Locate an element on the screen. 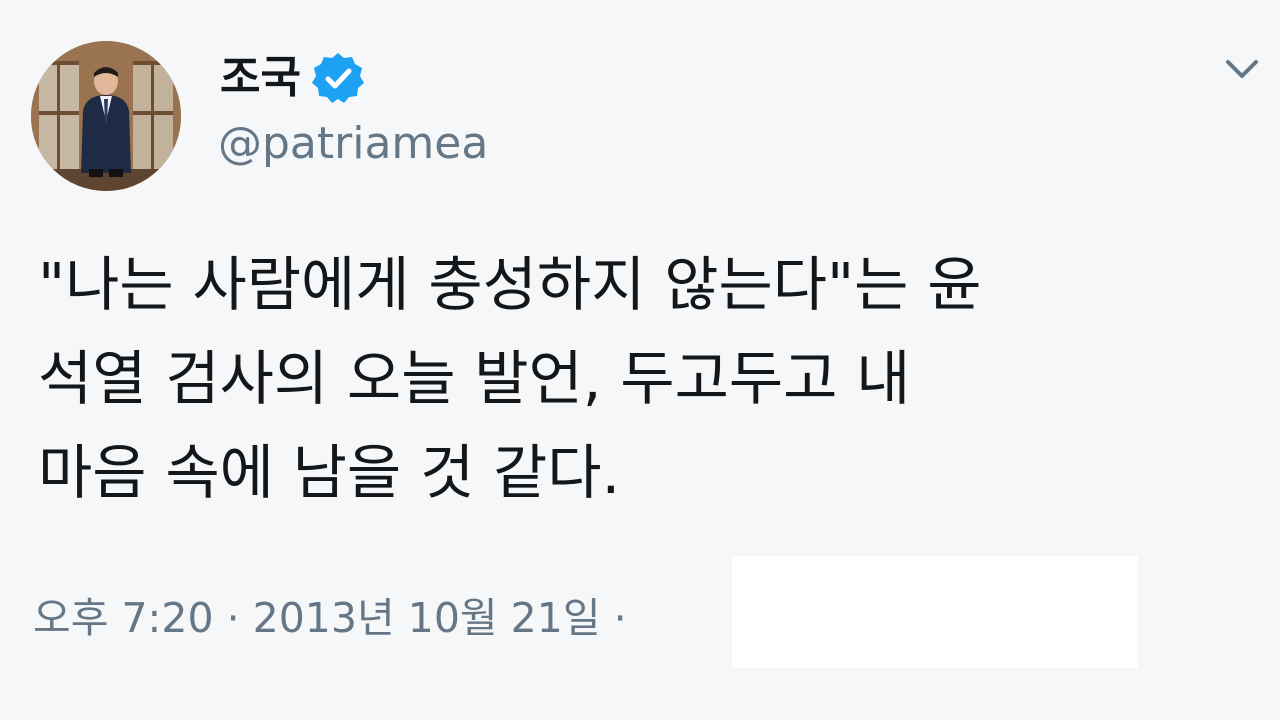 The height and width of the screenshot is (720, 1280). redacted-area is located at coordinates (935, 612).